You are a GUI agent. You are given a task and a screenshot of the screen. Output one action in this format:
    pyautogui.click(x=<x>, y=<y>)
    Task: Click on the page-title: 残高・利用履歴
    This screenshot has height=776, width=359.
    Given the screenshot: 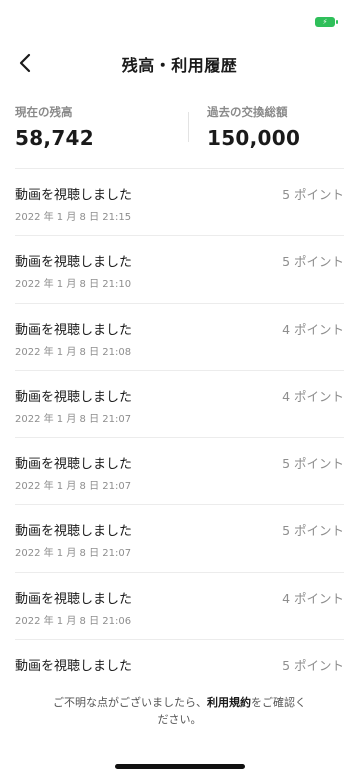 What is the action you would take?
    pyautogui.click(x=179, y=65)
    